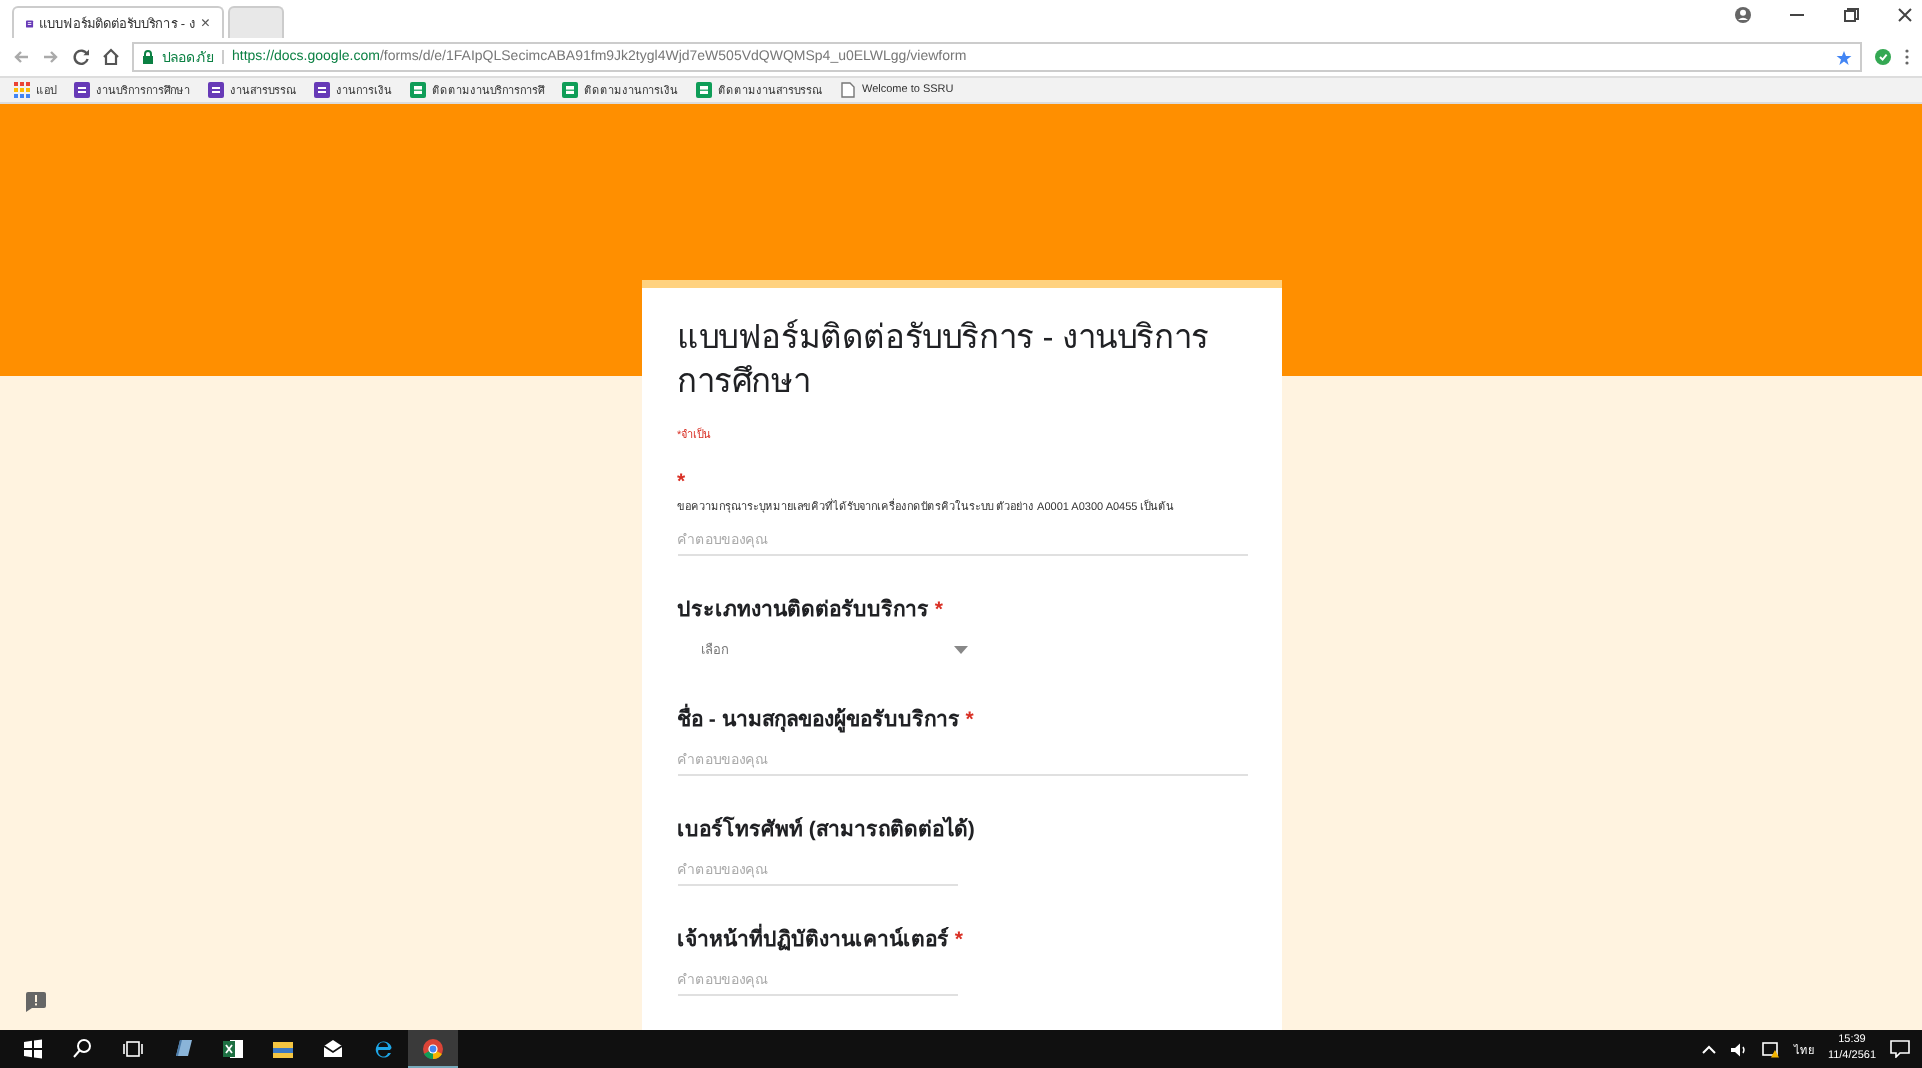 The width and height of the screenshot is (1922, 1068). Describe the element at coordinates (1883, 57) in the screenshot. I see `extension-icon` at that location.